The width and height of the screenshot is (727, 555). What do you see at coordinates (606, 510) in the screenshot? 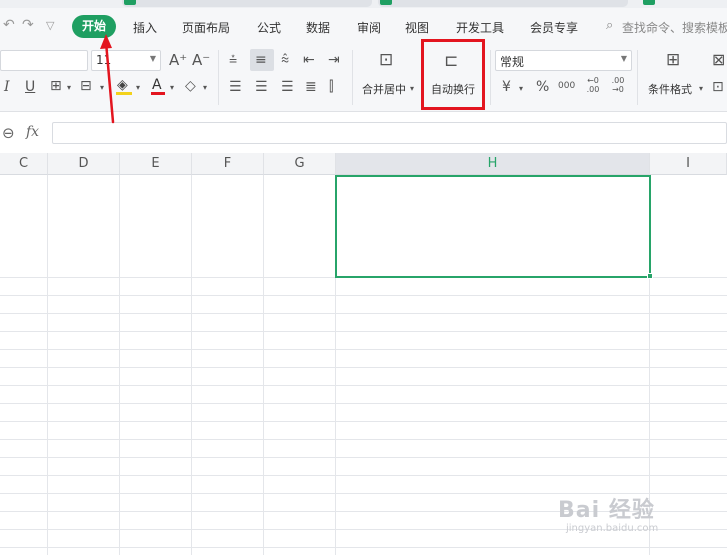
I see `baidu-watermark: Bai 经验` at bounding box center [606, 510].